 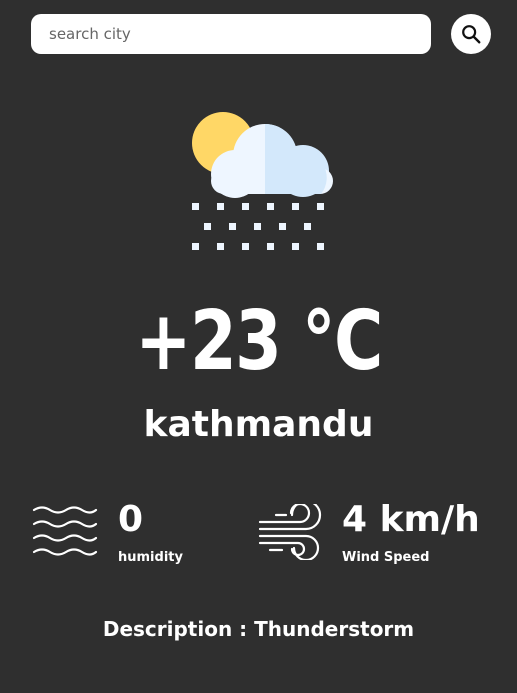 I want to click on wind-stat: 4 km/h Wind Speed, so click(x=368, y=532).